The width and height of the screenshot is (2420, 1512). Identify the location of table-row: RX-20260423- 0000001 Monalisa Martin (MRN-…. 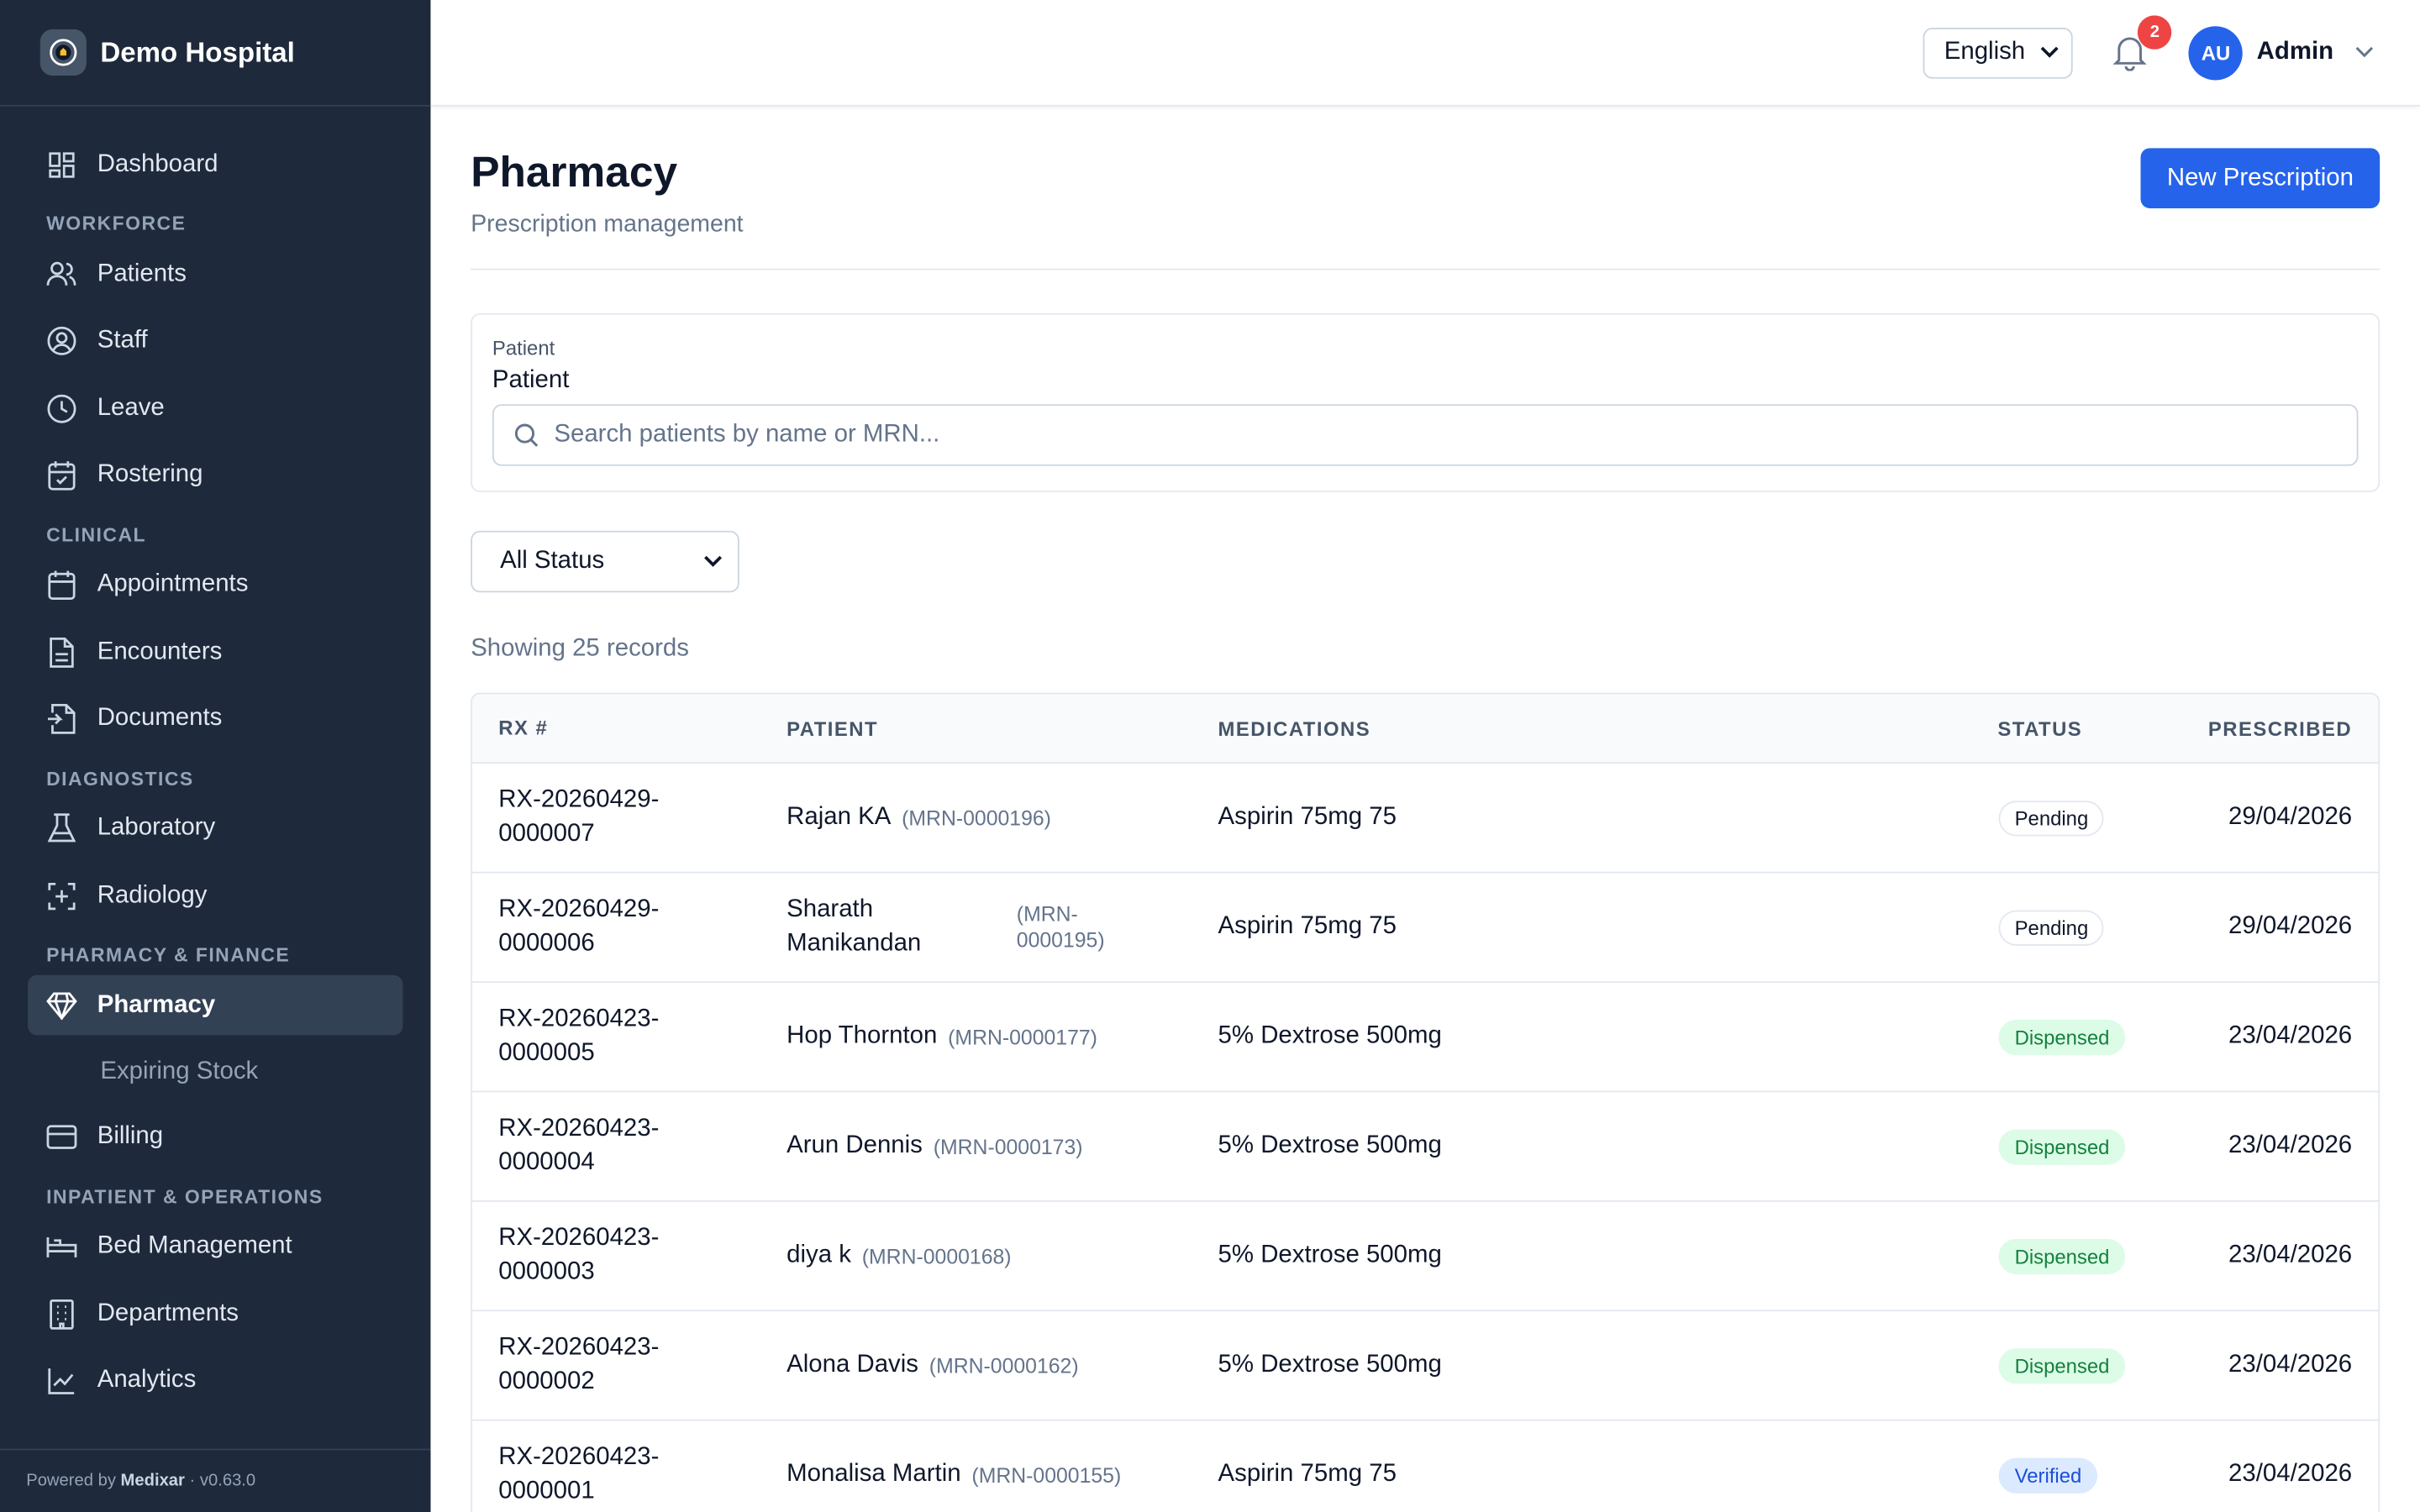
(1425, 1466).